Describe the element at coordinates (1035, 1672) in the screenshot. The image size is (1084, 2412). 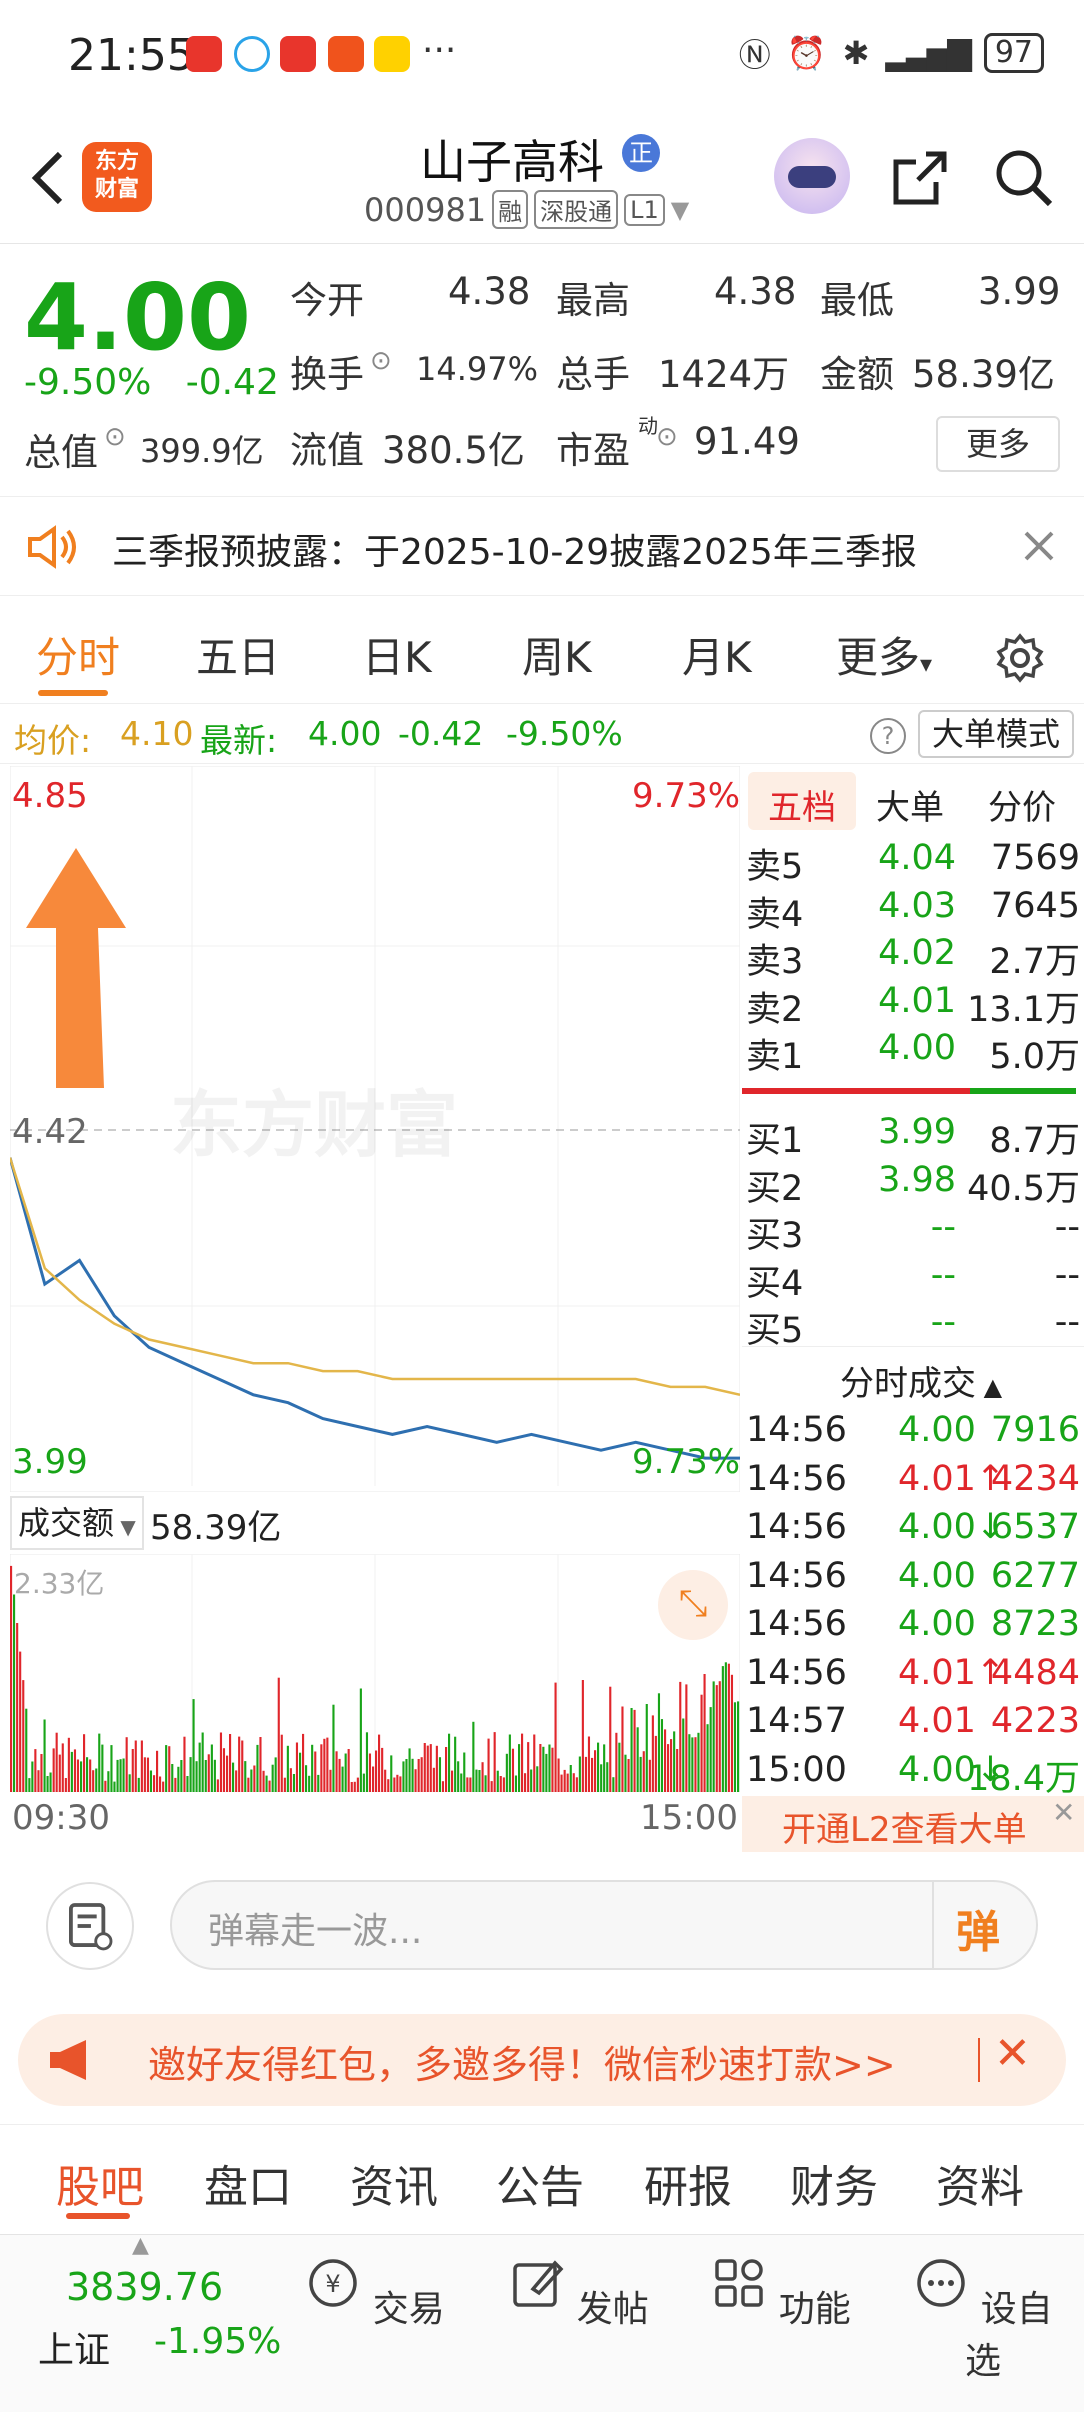
I see `trade-volume: 4484` at that location.